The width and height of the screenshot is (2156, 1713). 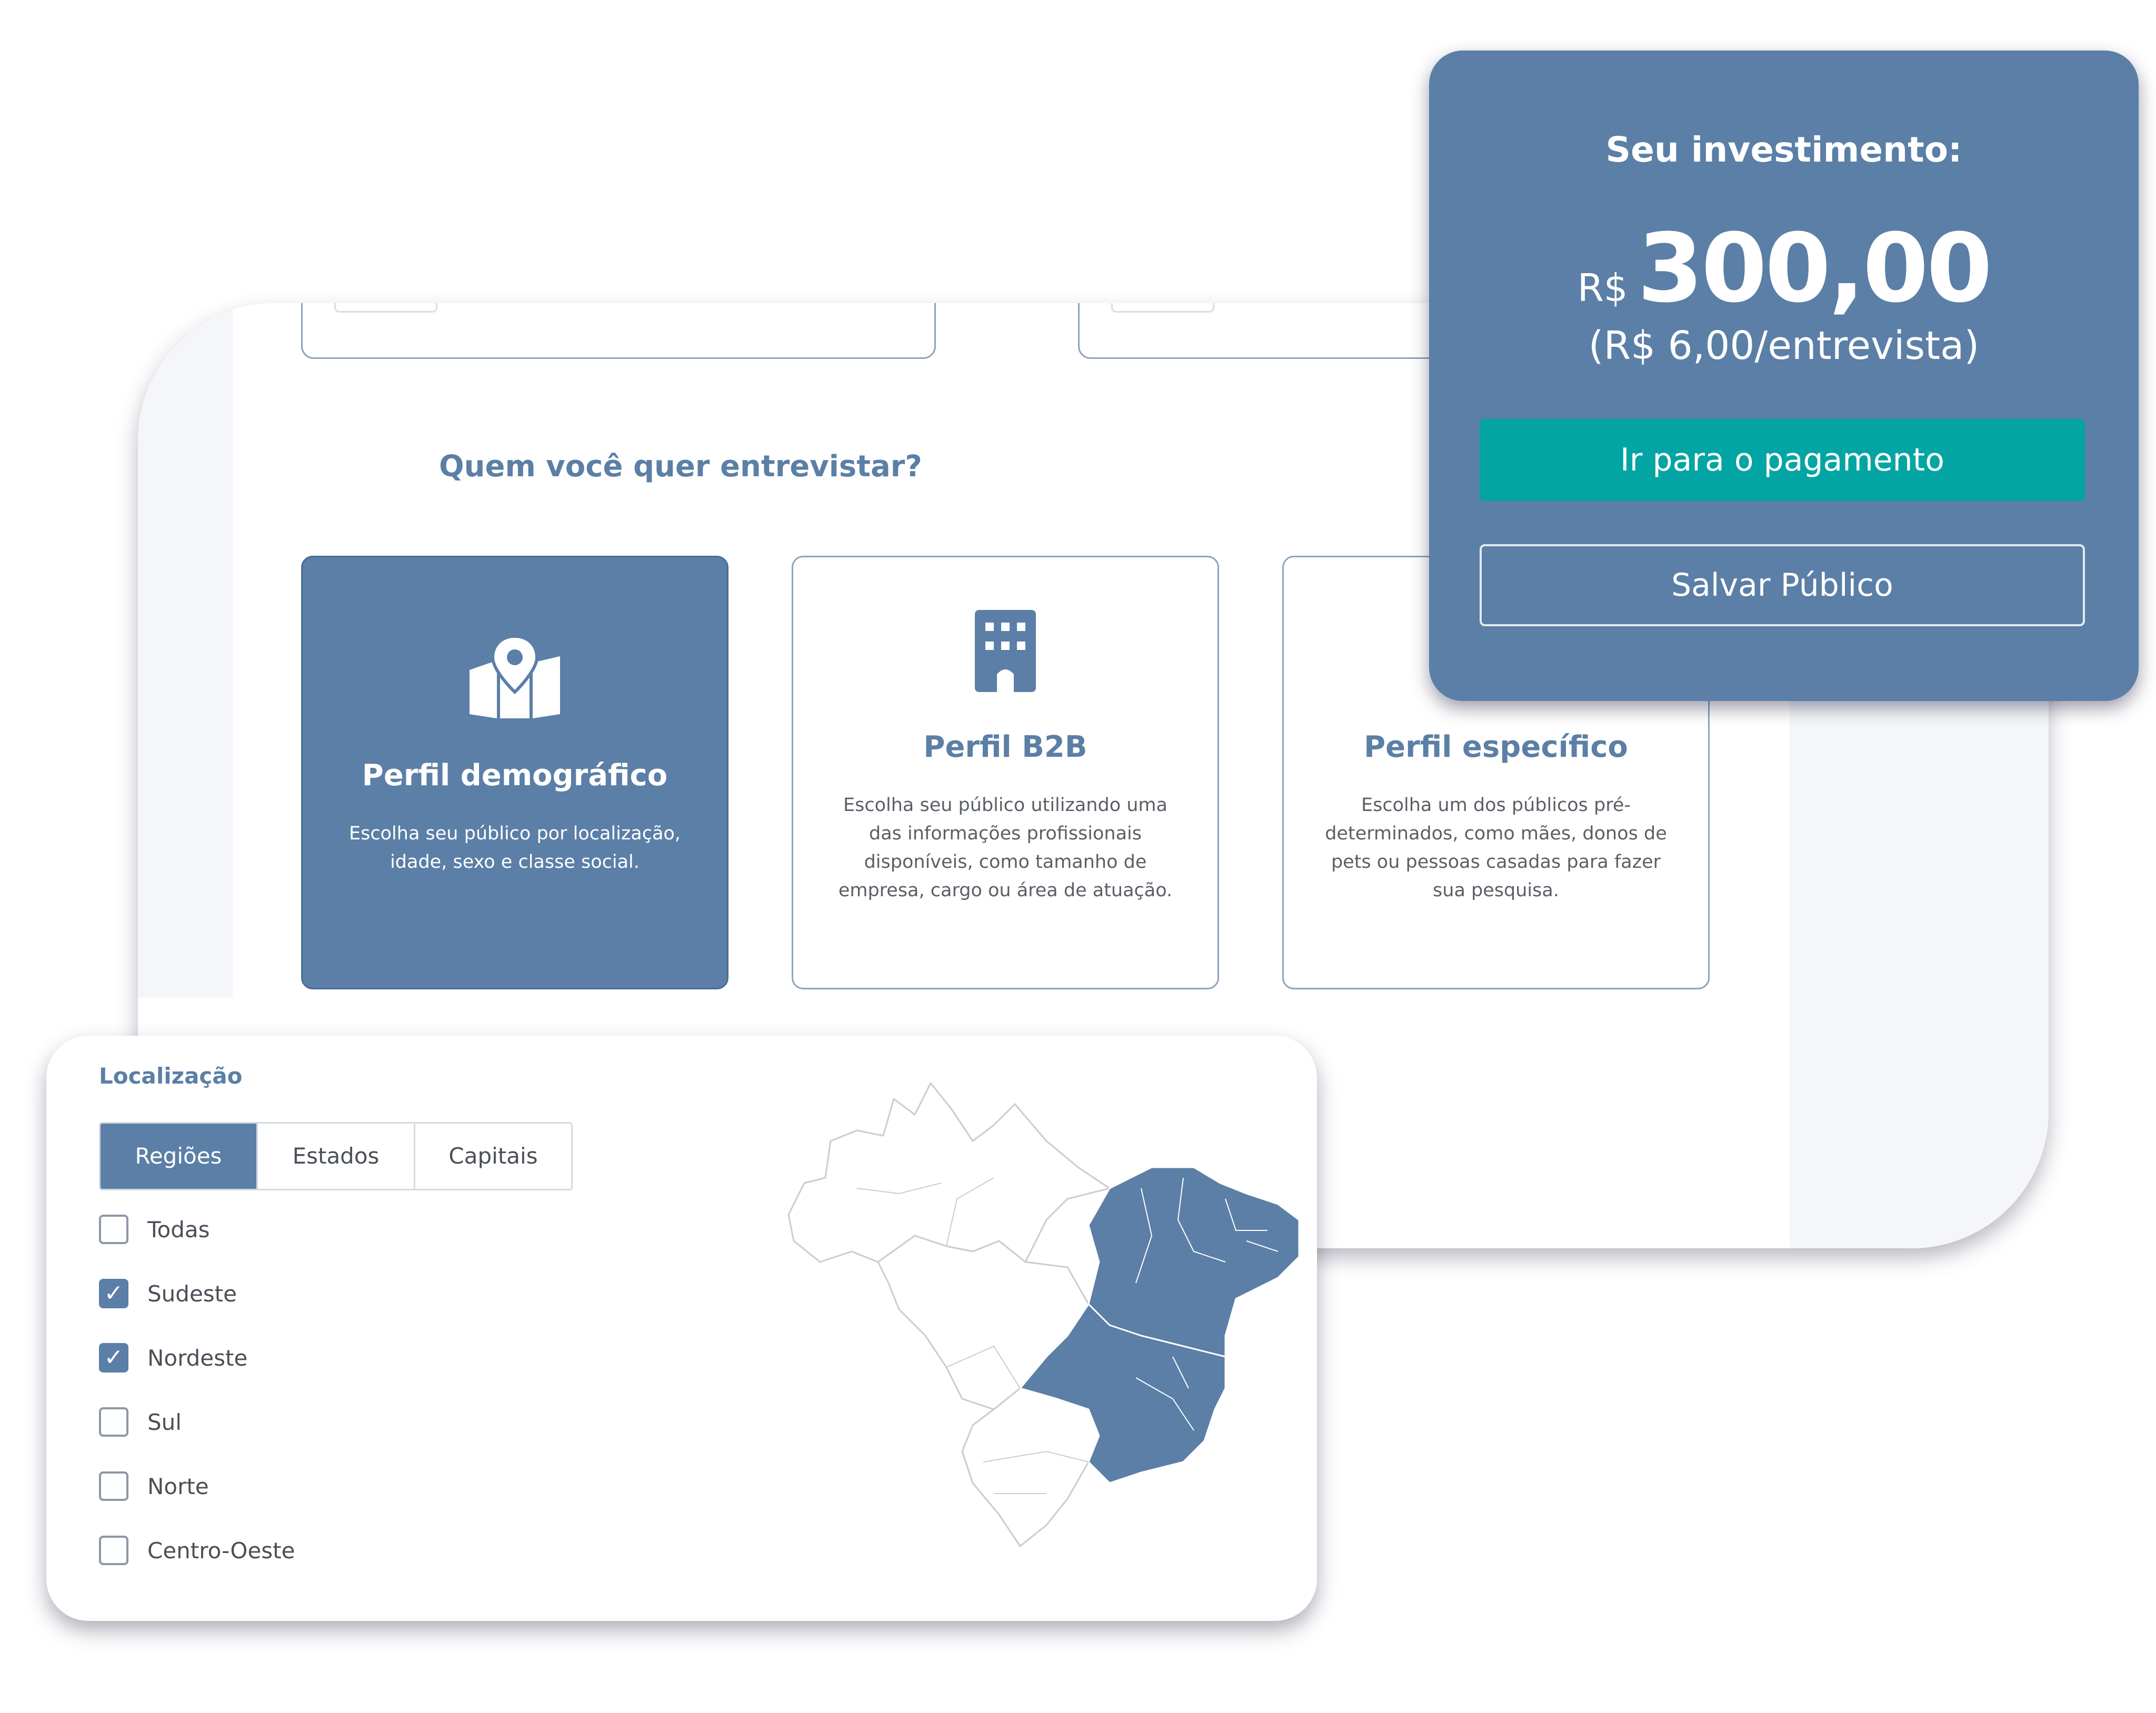 What do you see at coordinates (192, 1293) in the screenshot?
I see `region-label: Sudeste` at bounding box center [192, 1293].